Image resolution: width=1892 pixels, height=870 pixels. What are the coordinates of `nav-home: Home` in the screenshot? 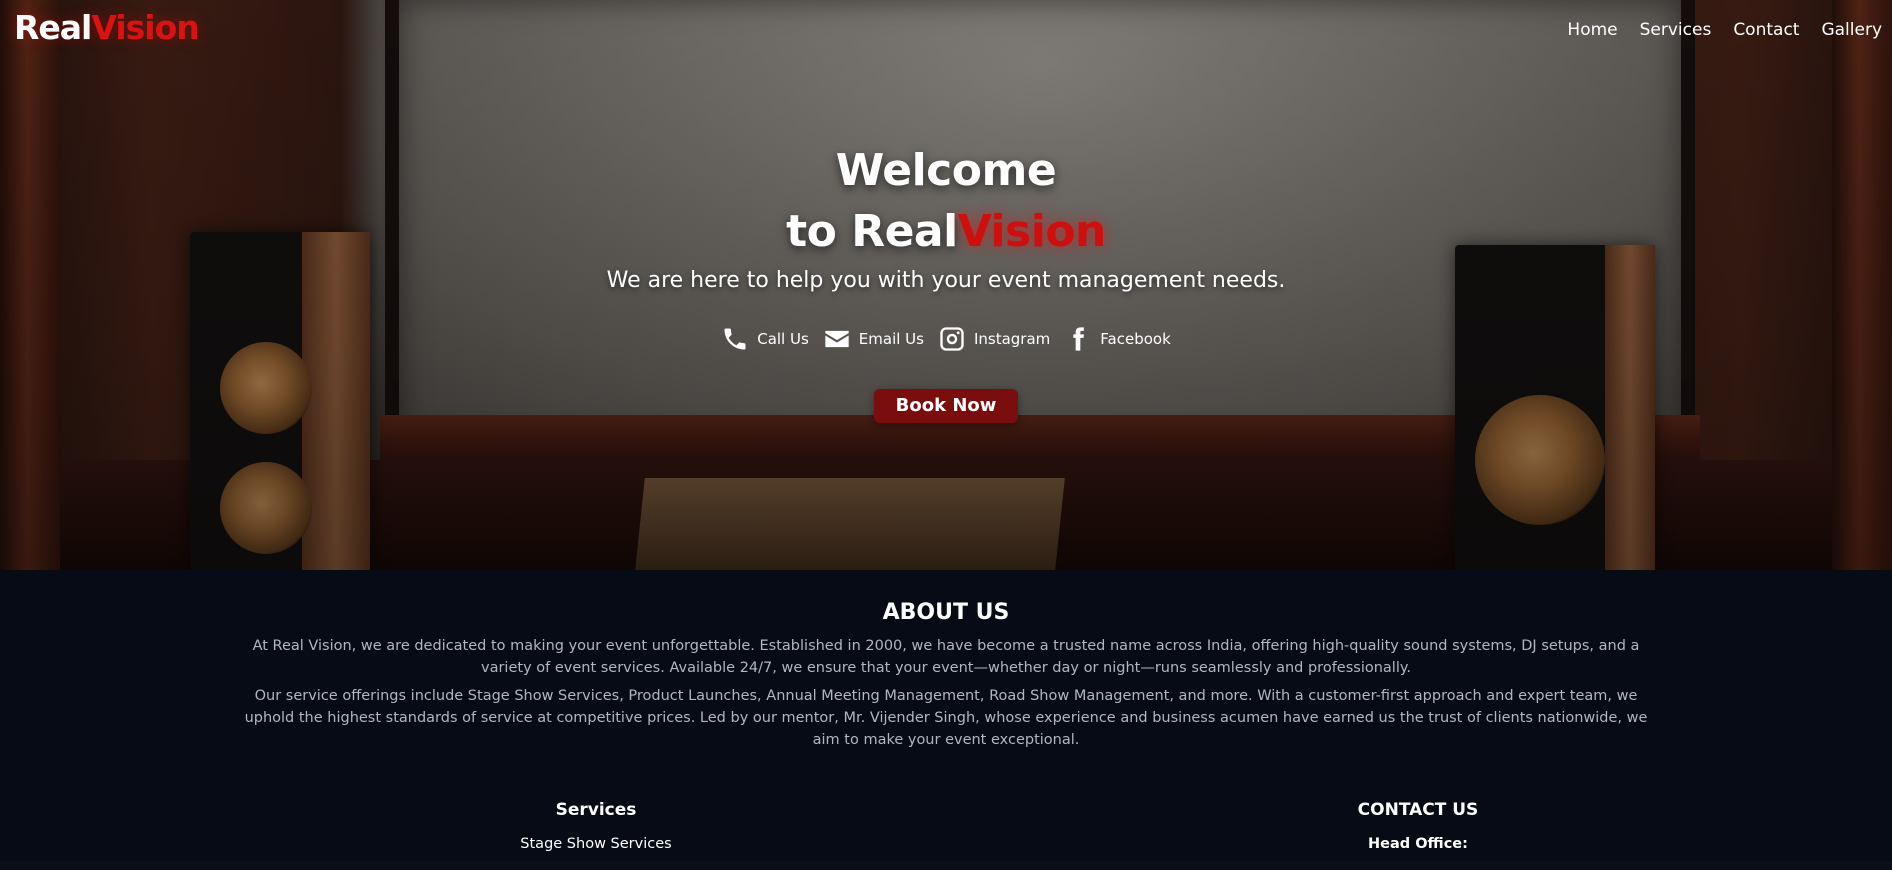 It's located at (1592, 30).